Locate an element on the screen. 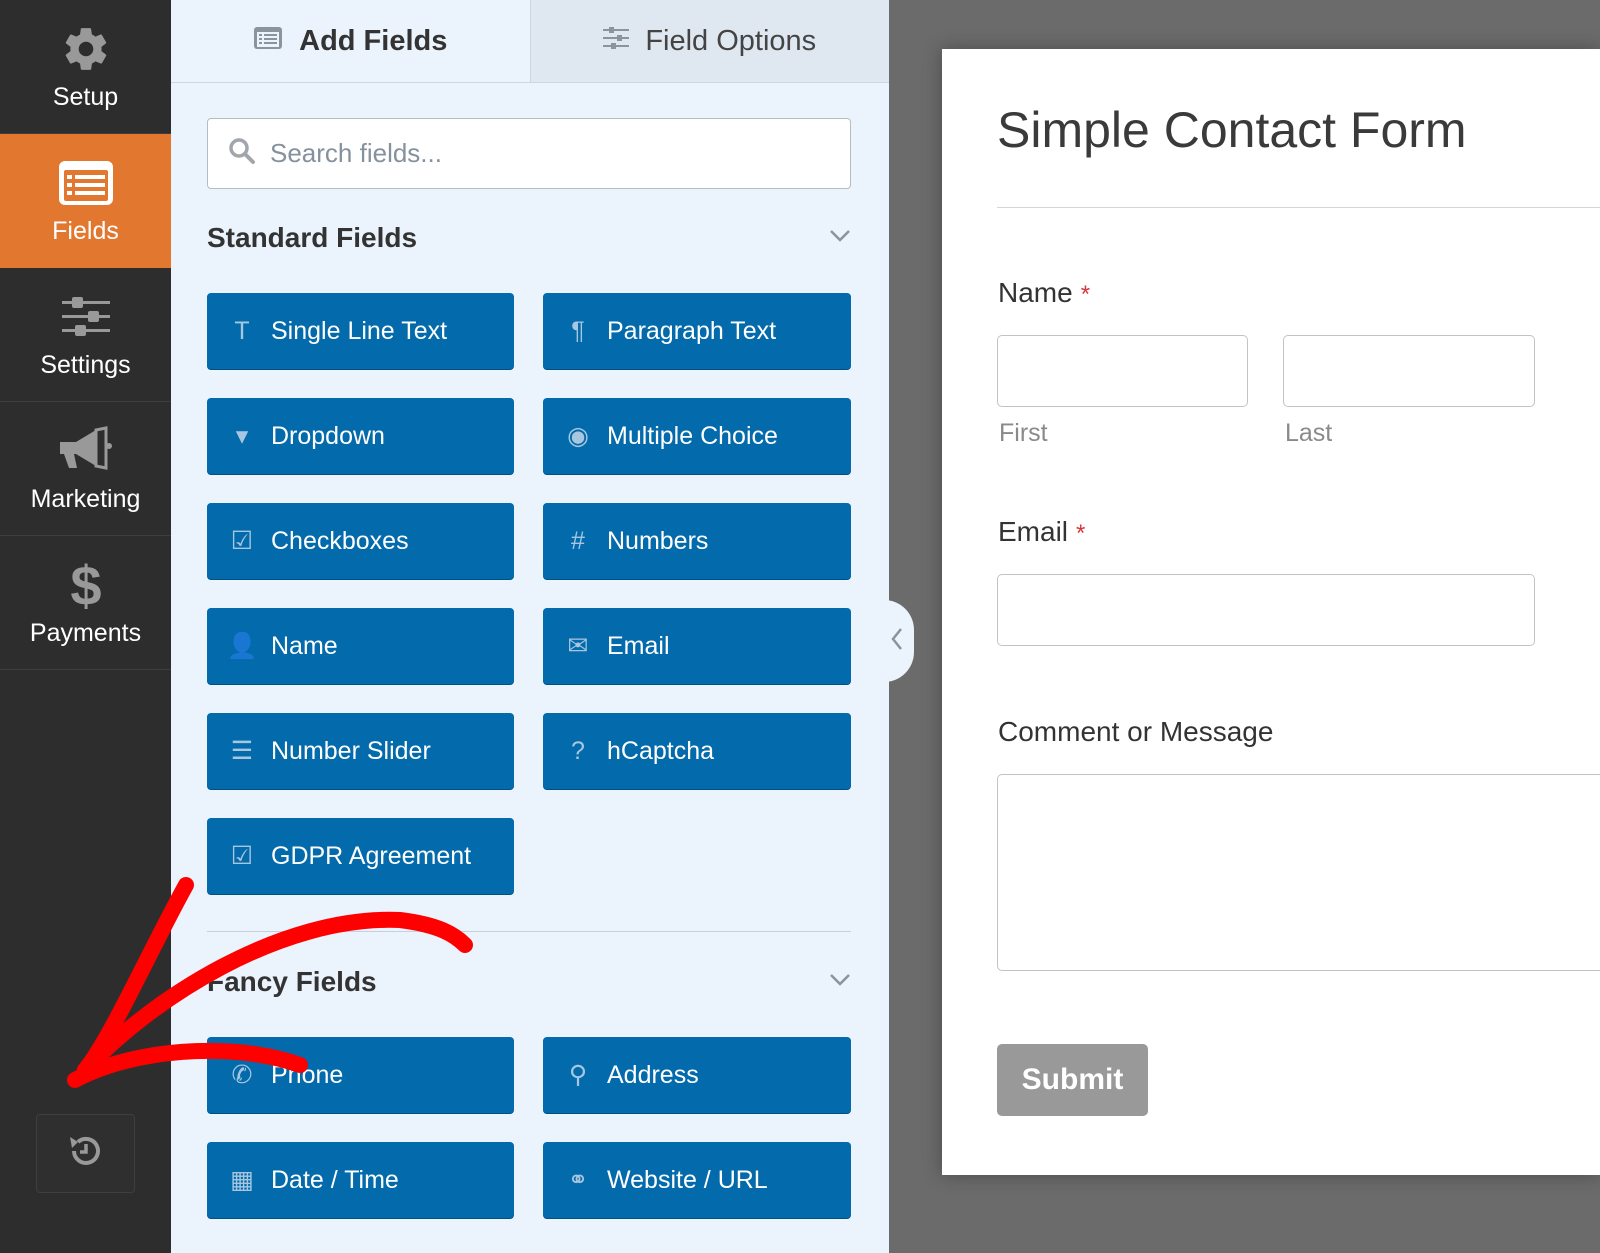 The height and width of the screenshot is (1253, 1600). search-box is located at coordinates (529, 153).